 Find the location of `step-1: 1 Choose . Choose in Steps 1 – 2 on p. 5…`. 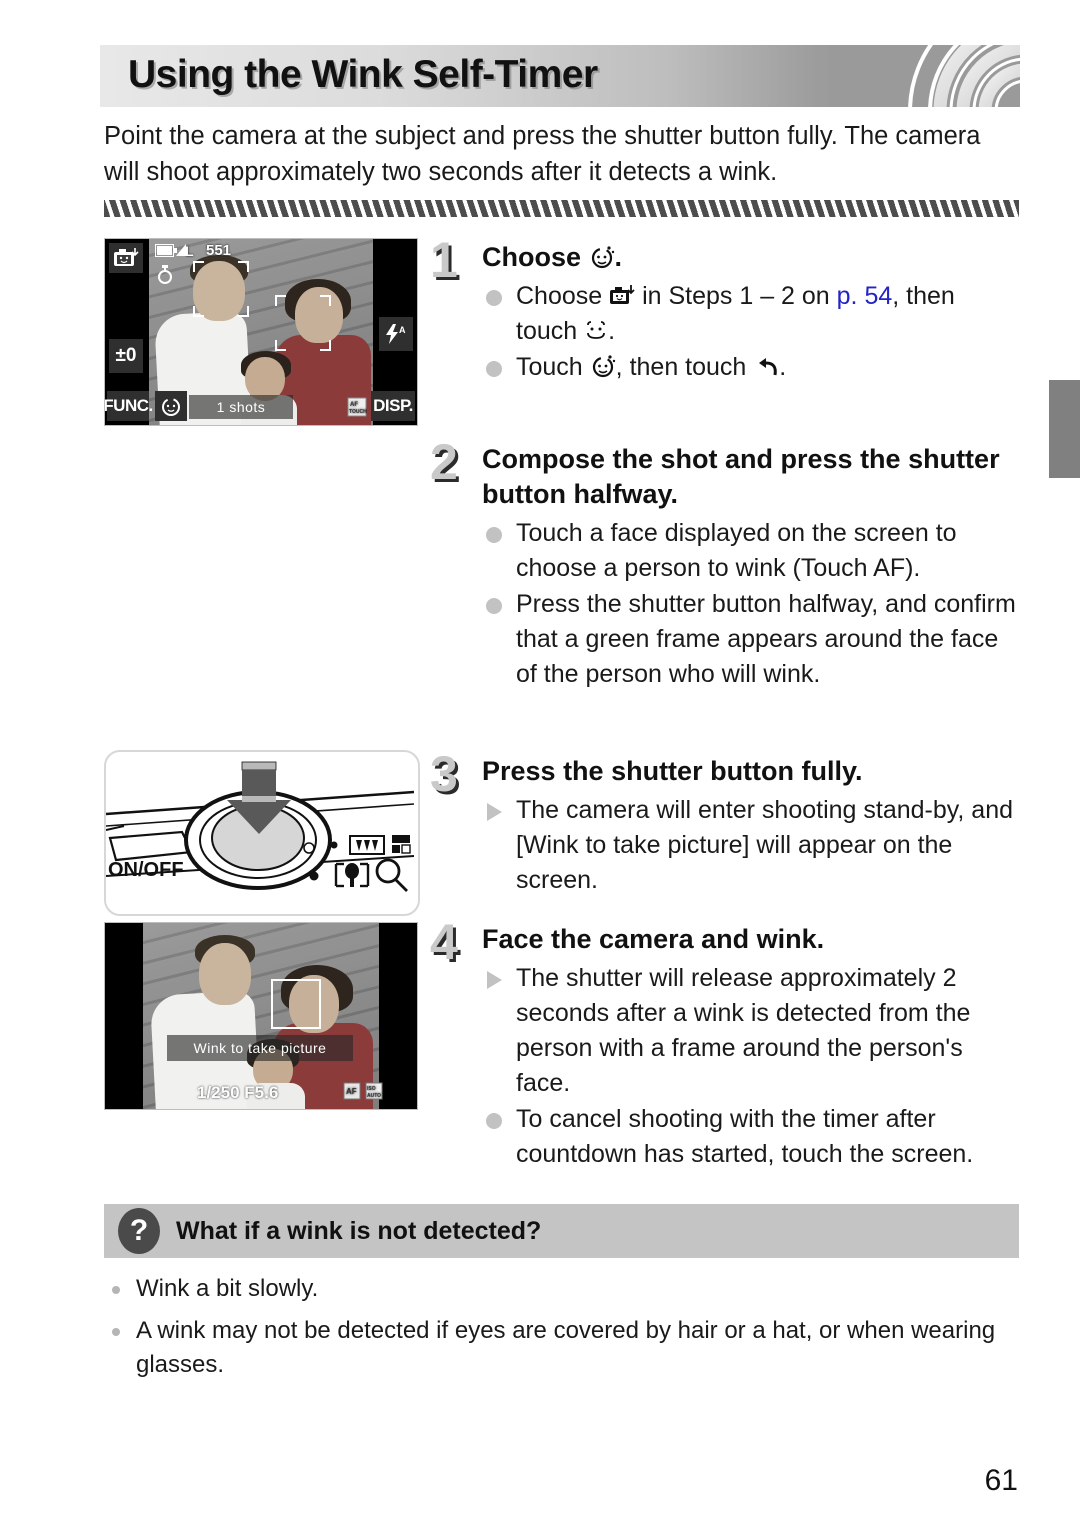

step-1: 1 Choose . Choose in Steps 1 – 2 on p. 5… is located at coordinates (725, 309).